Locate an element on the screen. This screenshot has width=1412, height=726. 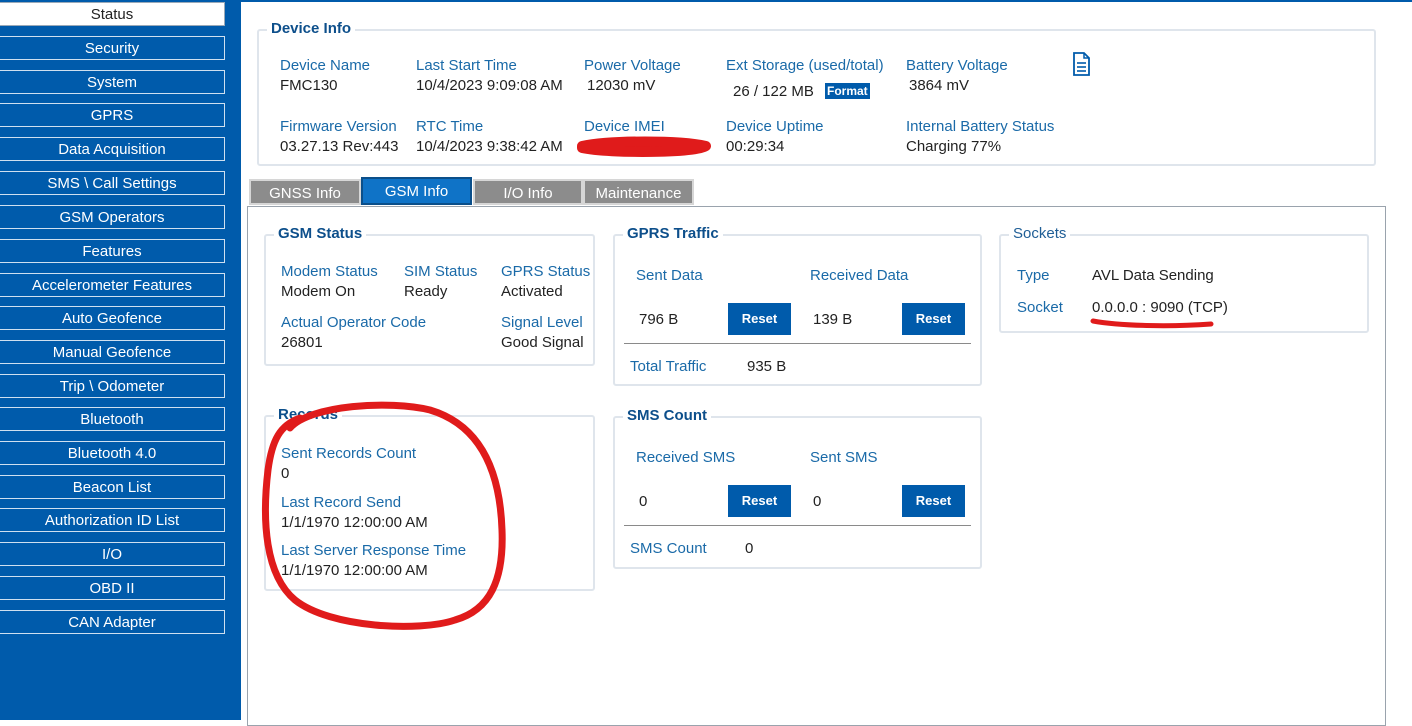
operator-code-value: 26801 is located at coordinates (302, 342).